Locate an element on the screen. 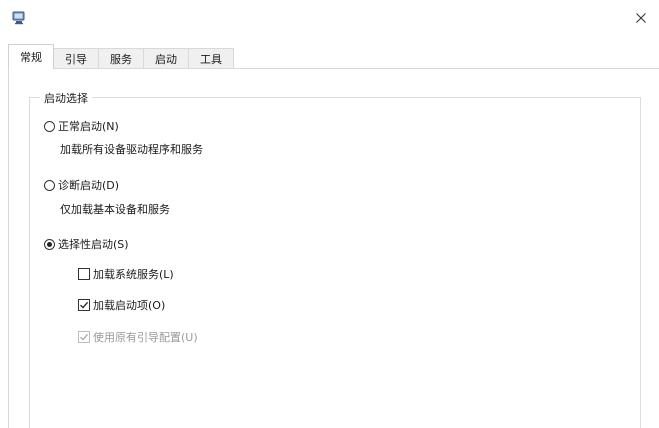 This screenshot has width=659, height=428. checkbox-checked is located at coordinates (84, 305).